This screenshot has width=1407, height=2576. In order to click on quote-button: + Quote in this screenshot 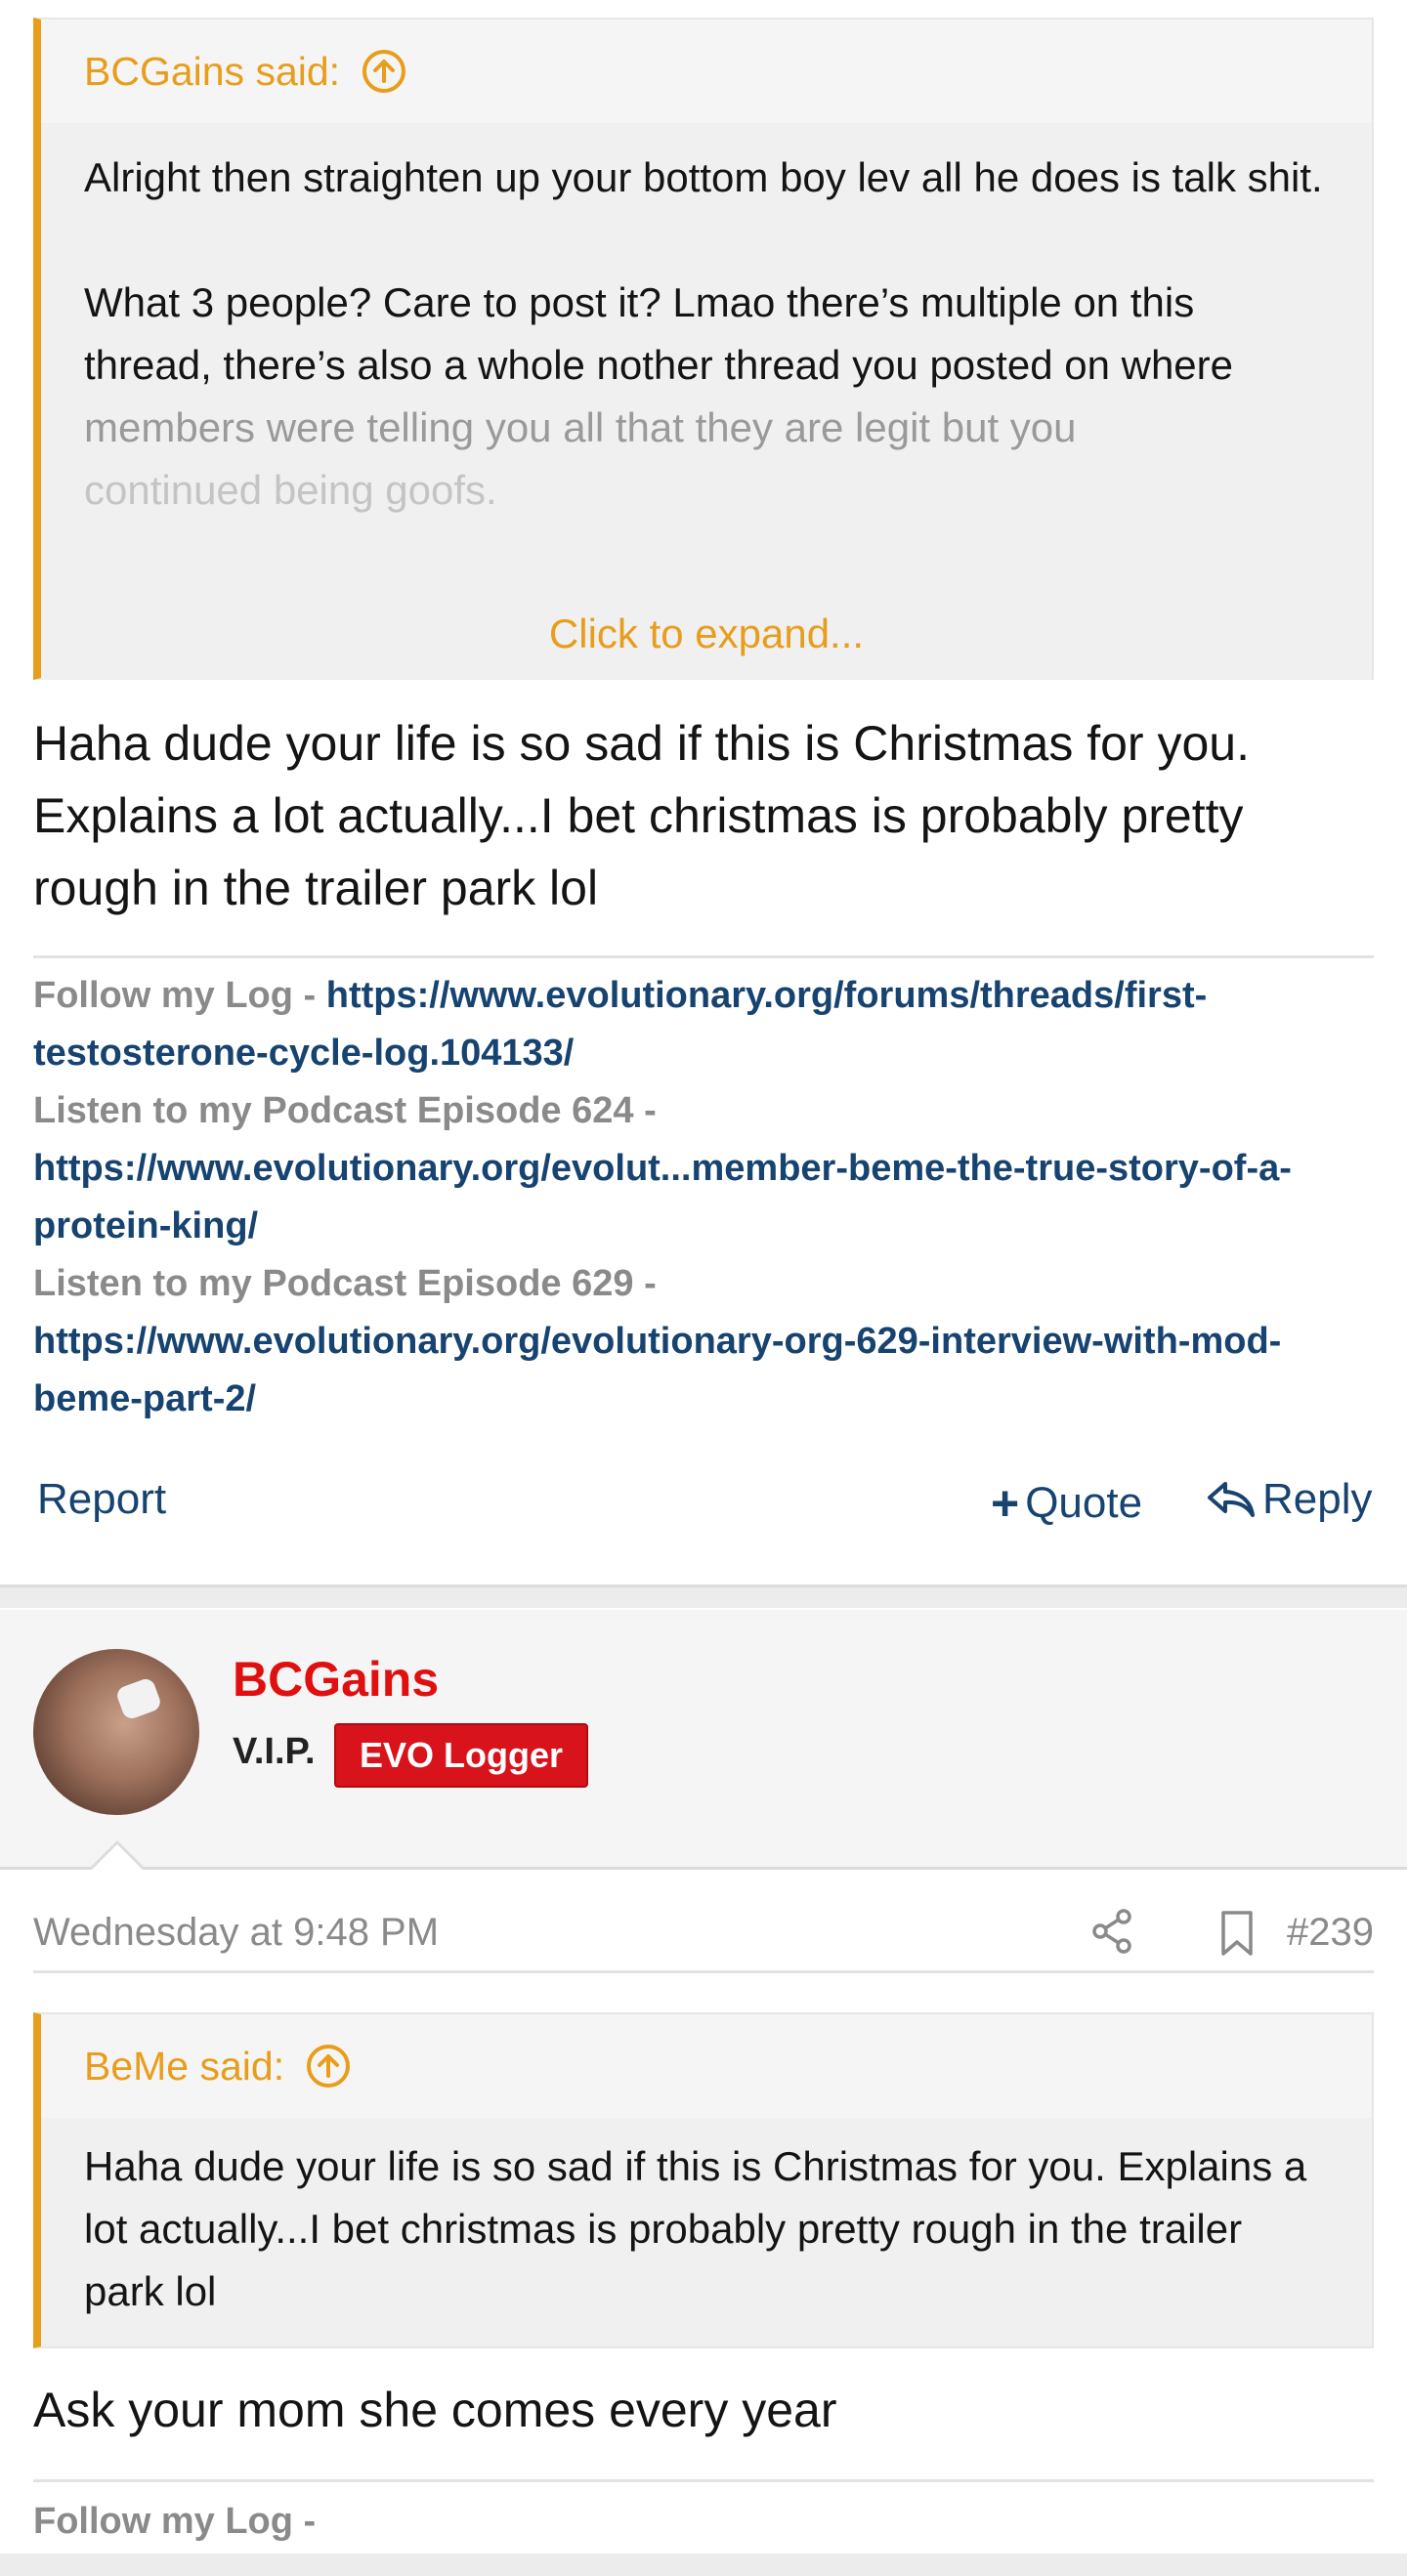, I will do `click(1066, 1503)`.